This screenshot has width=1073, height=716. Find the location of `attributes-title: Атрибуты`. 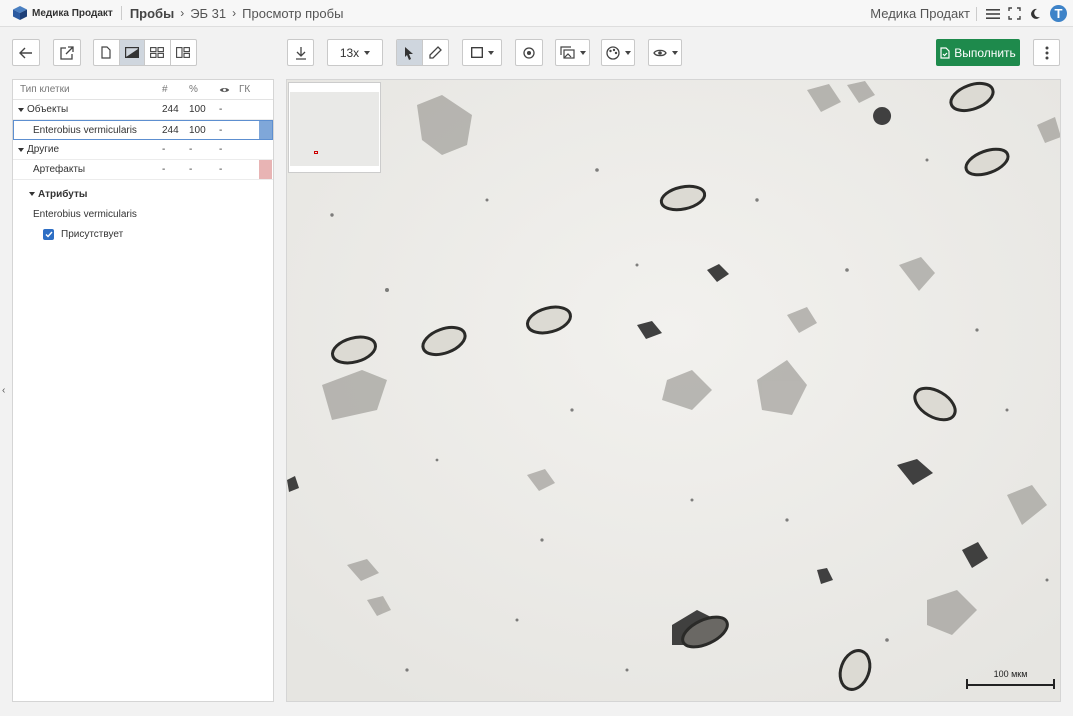

attributes-title: Атрибуты is located at coordinates (63, 194).